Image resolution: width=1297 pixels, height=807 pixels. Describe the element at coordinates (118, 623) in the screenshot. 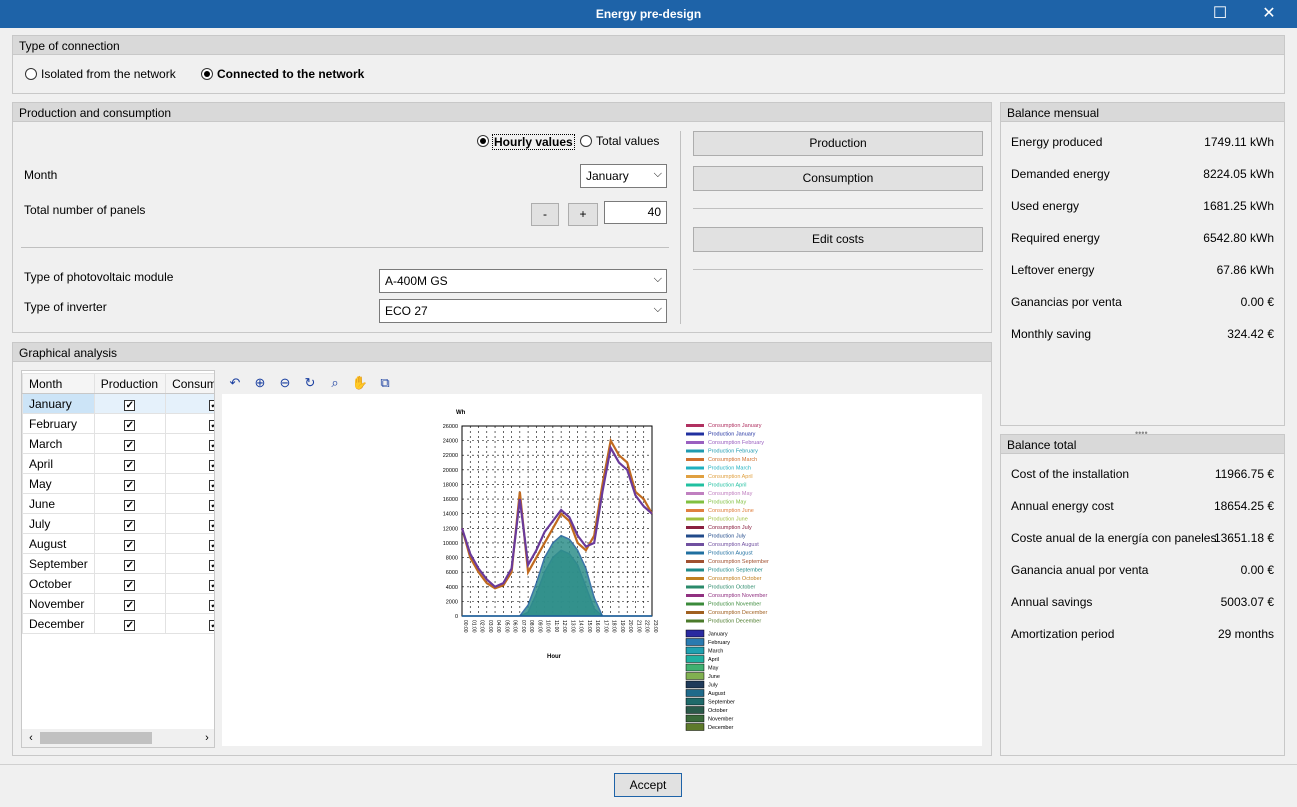

I see `table-row: December ✓ ✓` at that location.